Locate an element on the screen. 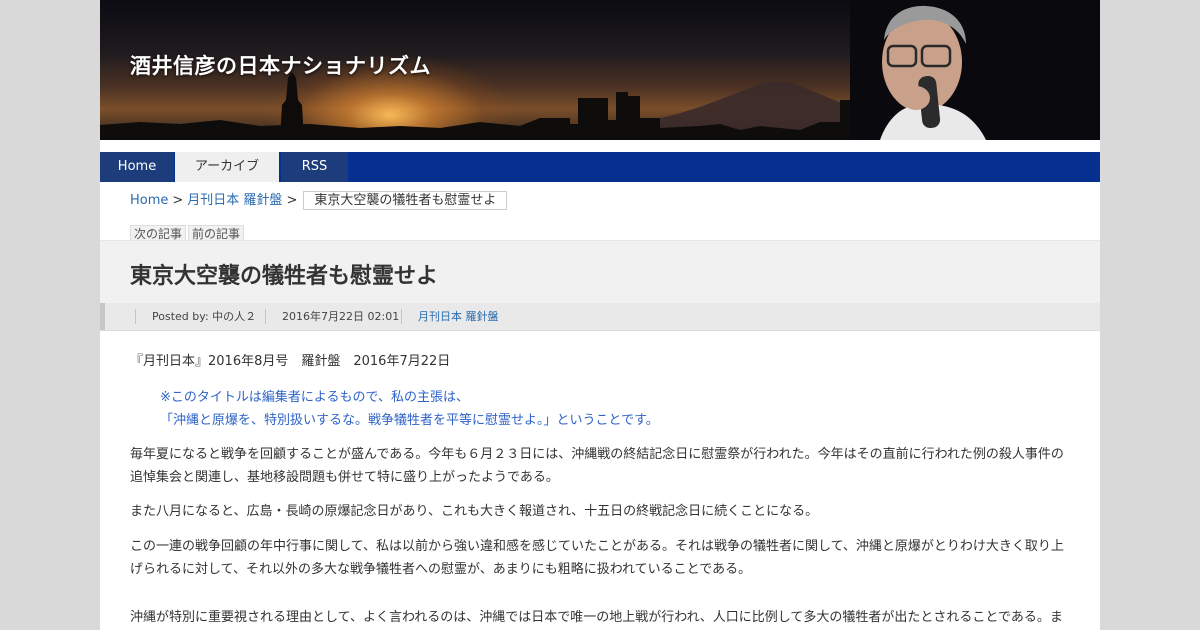 Image resolution: width=1200 pixels, height=630 pixels. breadcrumb-current: 東京大空襲の犠牲者も慰霊せよ is located at coordinates (405, 200).